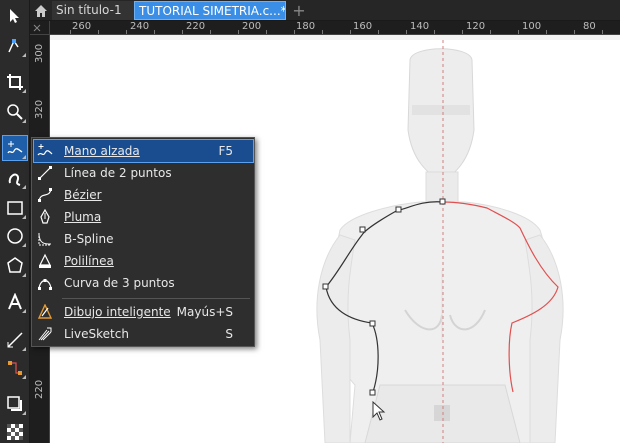 This screenshot has width=620, height=443. What do you see at coordinates (45, 284) in the screenshot?
I see `three-point-curve-icon` at bounding box center [45, 284].